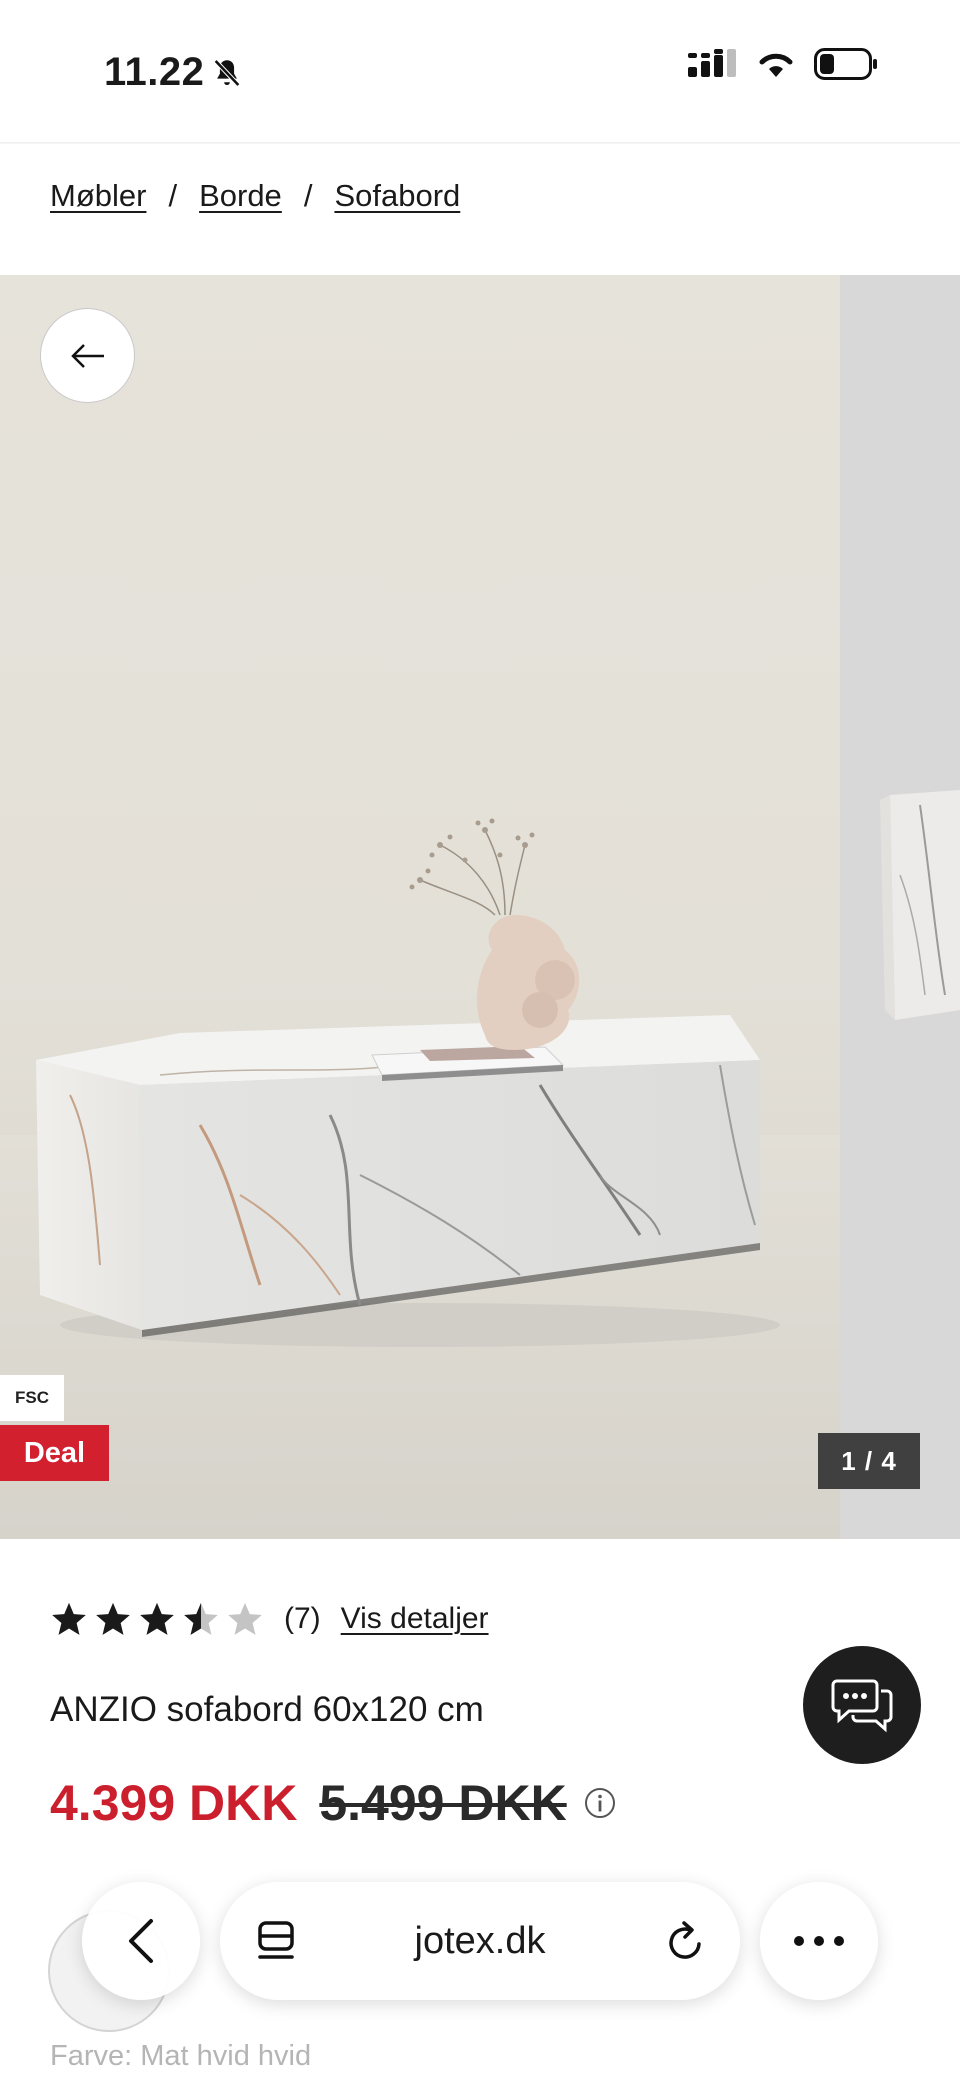 The image size is (960, 2081). I want to click on breadcrumb: Møbler / Borde / Sofabord, so click(255, 196).